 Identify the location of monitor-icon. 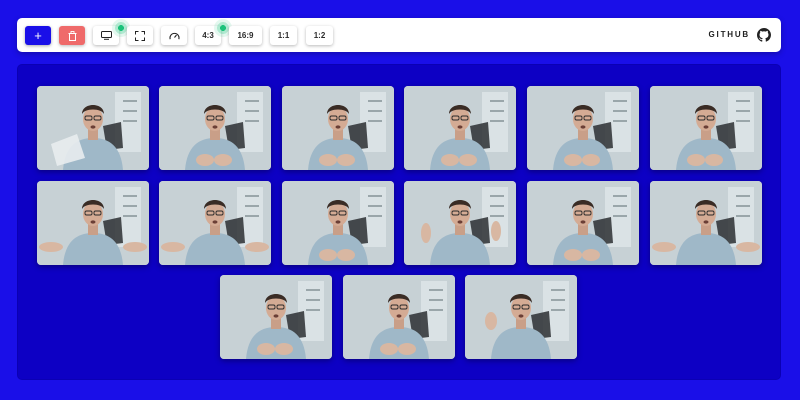
(106, 35).